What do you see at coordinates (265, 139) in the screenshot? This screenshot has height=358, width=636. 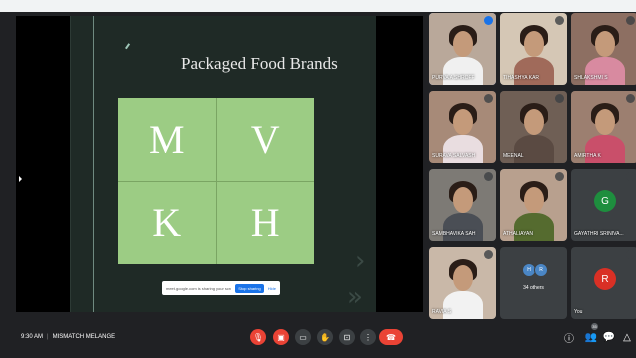 I see `brand-letter-v: V` at bounding box center [265, 139].